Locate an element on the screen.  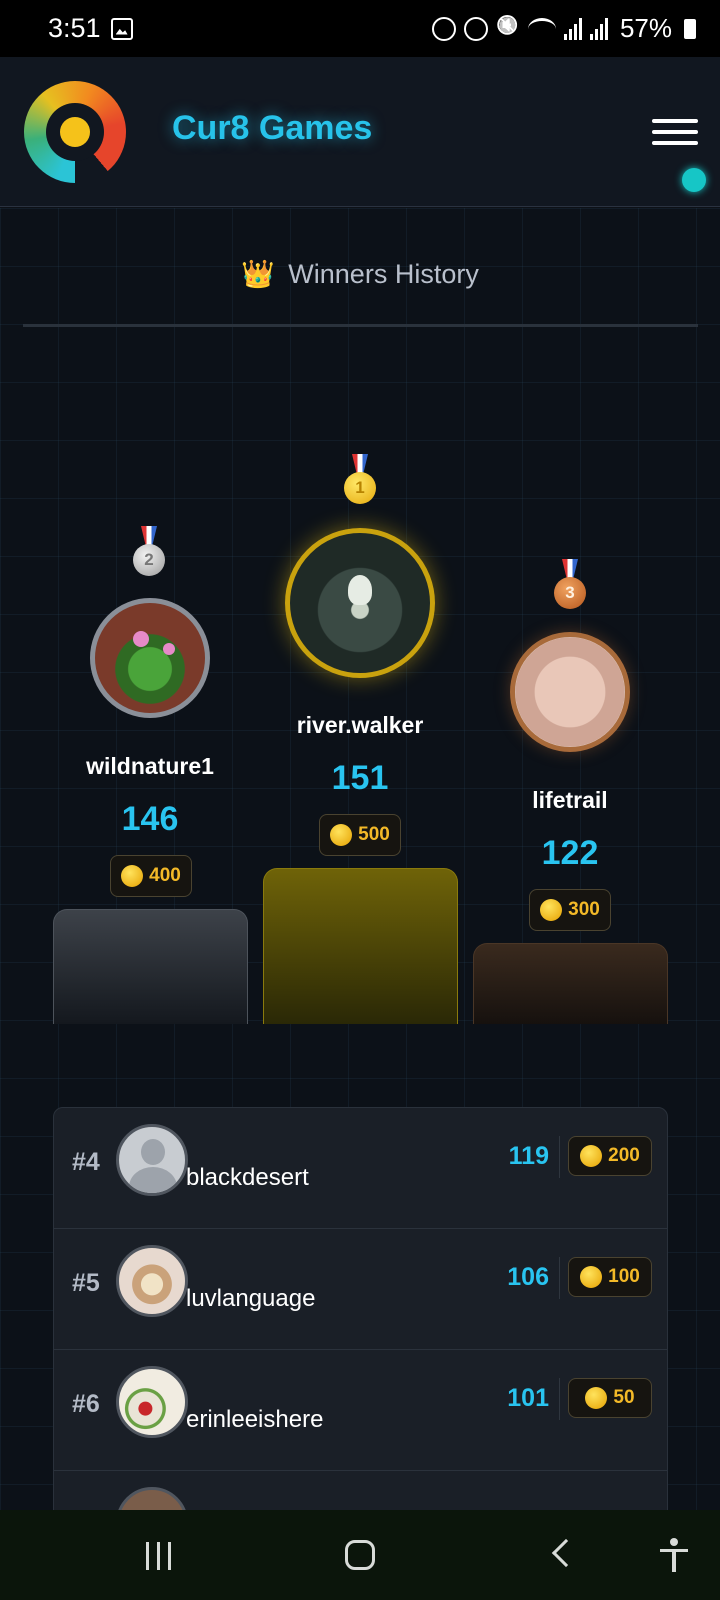
coin-reward: 100 is located at coordinates (610, 1277).